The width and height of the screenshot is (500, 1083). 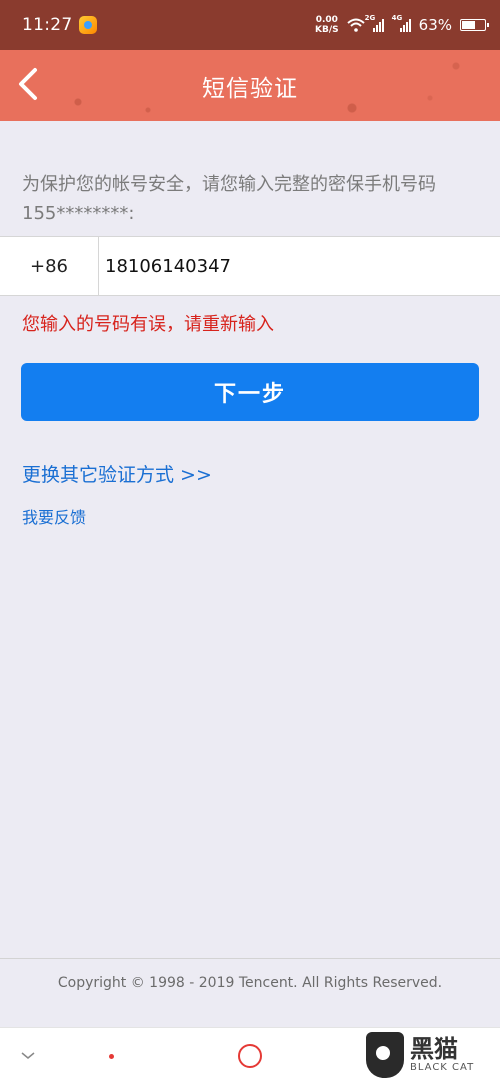 I want to click on dot-icon, so click(x=111, y=1056).